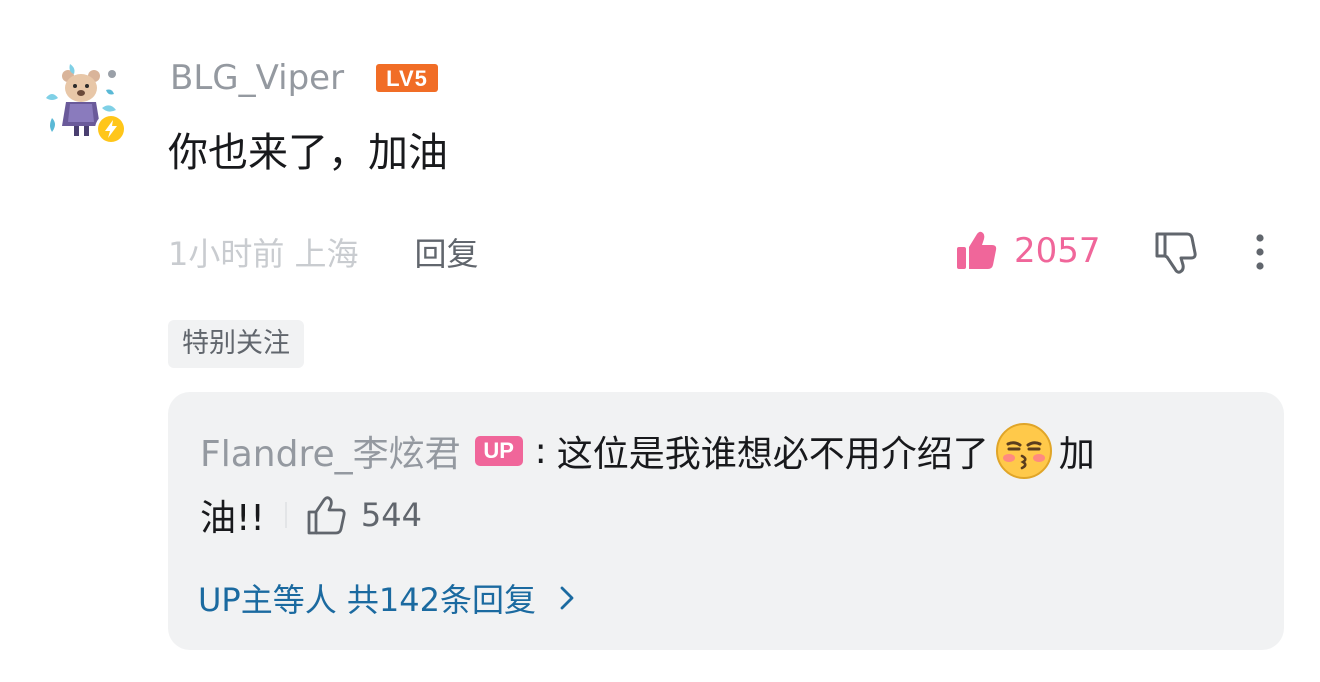  I want to click on like-count: 2057, so click(1057, 251).